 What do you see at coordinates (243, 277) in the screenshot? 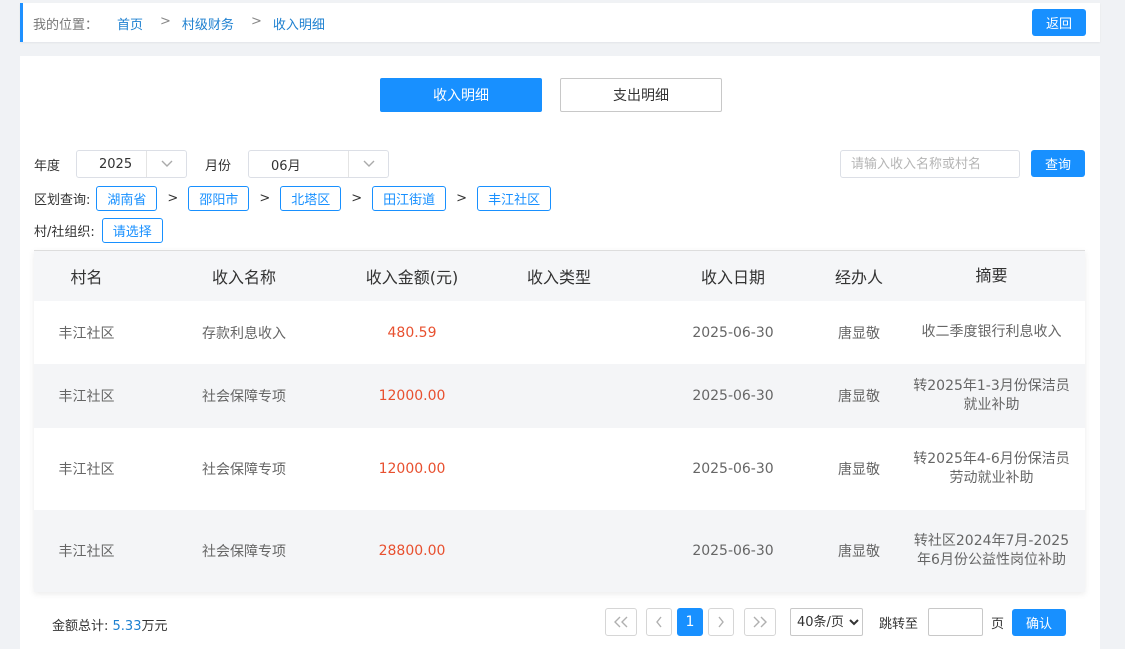
I see `header-income-name: 收入名称` at bounding box center [243, 277].